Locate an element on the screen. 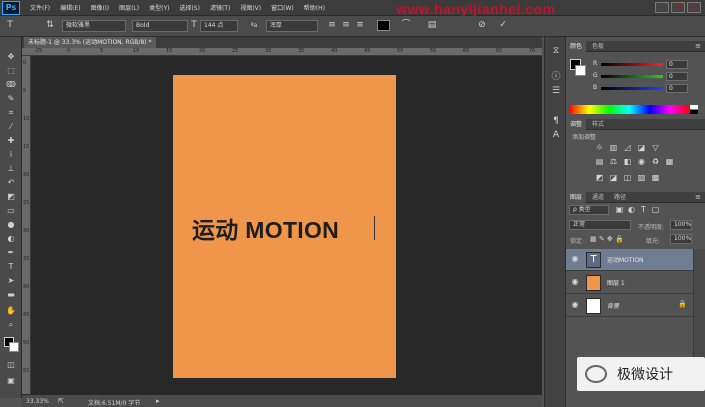 The image size is (705, 407). layer-row: ◉ 背景 🔒 is located at coordinates (629, 306).